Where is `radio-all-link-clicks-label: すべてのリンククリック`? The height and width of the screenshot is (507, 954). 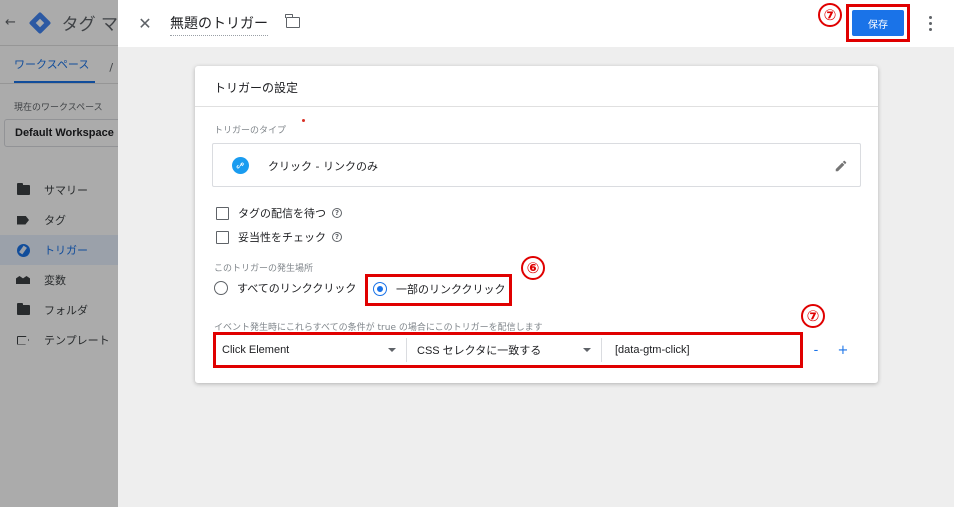 radio-all-link-clicks-label: すべてのリンククリック is located at coordinates (297, 288).